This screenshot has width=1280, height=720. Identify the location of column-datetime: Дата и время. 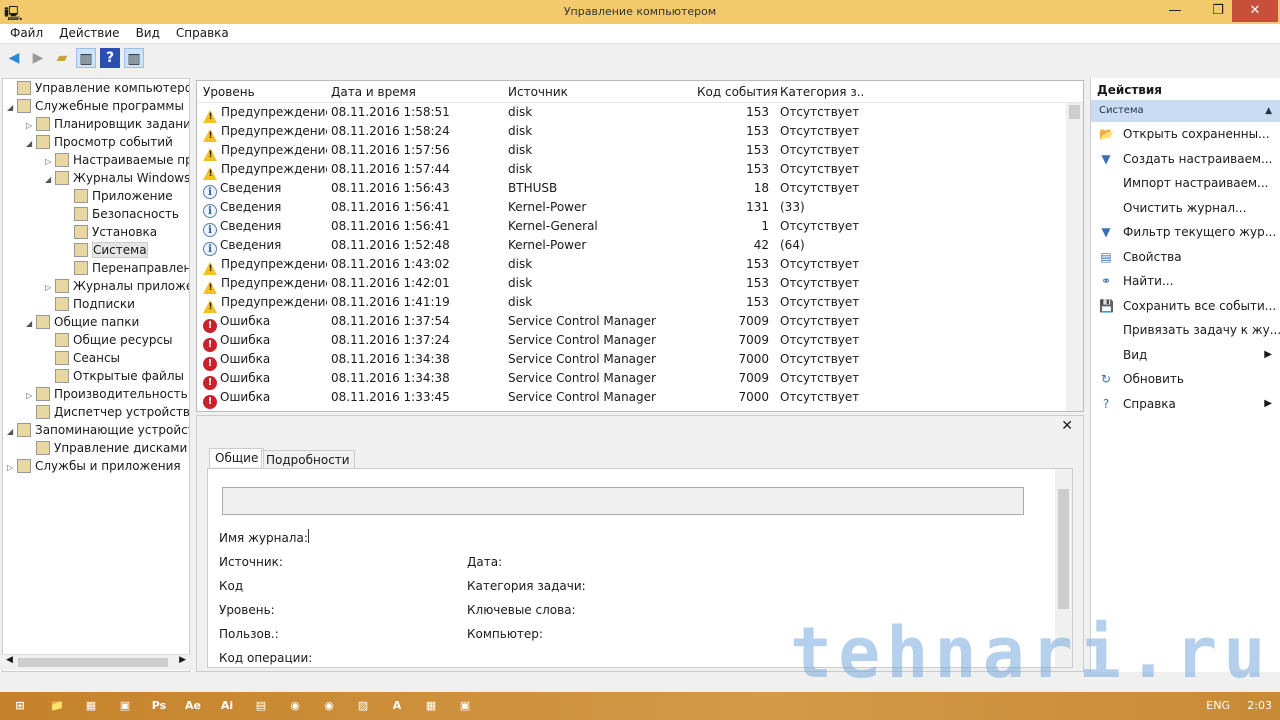
(416, 92).